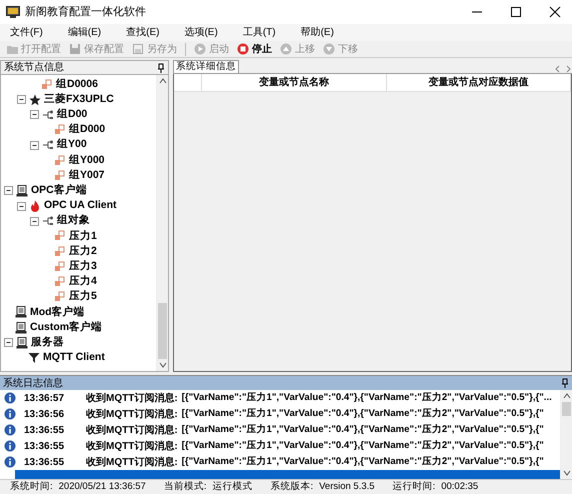 The width and height of the screenshot is (572, 494). I want to click on menu-item: 工具(T), so click(259, 32).